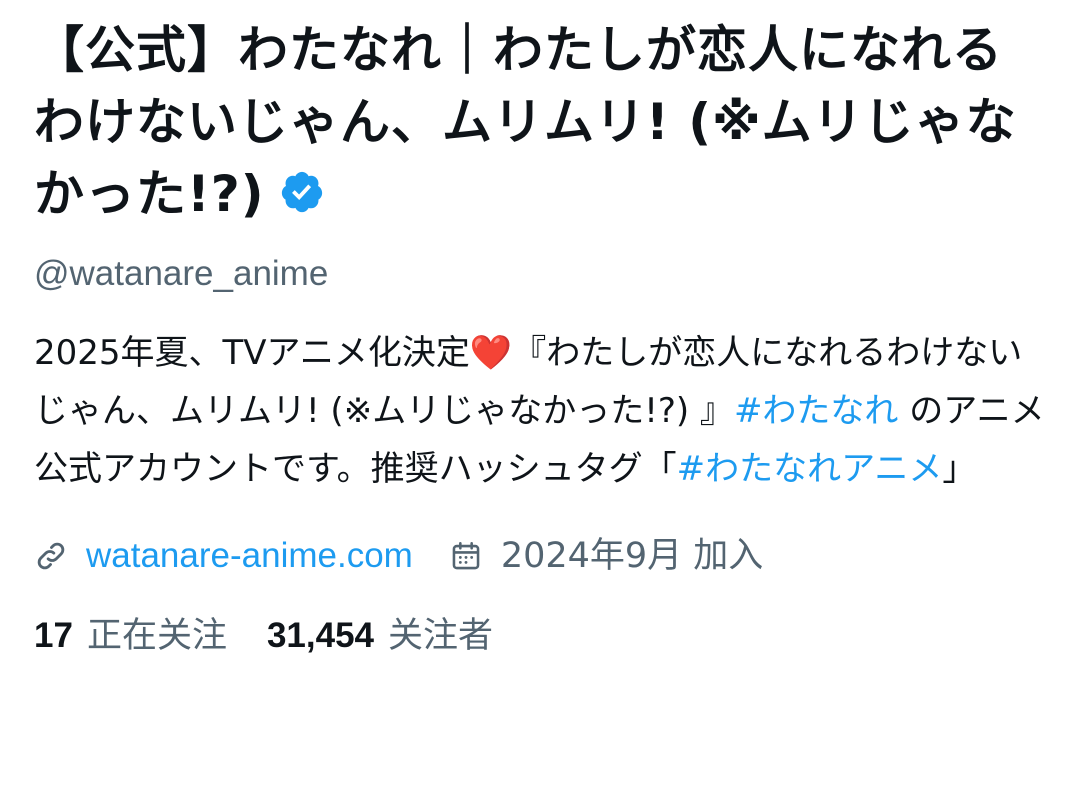 The height and width of the screenshot is (801, 1080). Describe the element at coordinates (491, 353) in the screenshot. I see `heart-emoji: ❤️` at that location.